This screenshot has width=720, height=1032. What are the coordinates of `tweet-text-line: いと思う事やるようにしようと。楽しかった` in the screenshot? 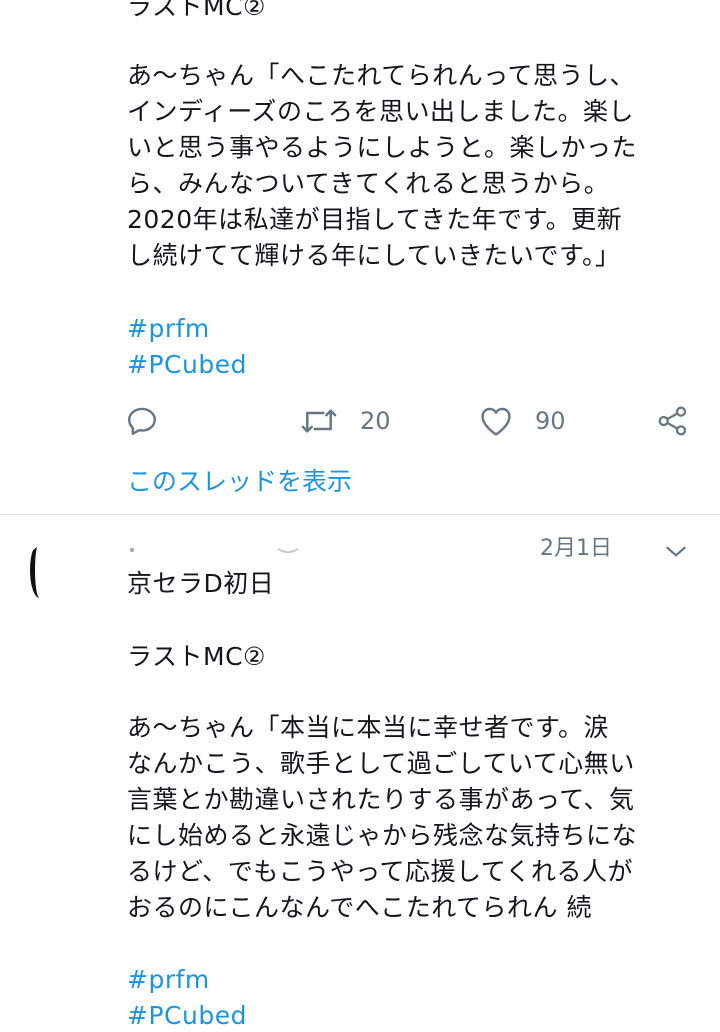 It's located at (382, 147).